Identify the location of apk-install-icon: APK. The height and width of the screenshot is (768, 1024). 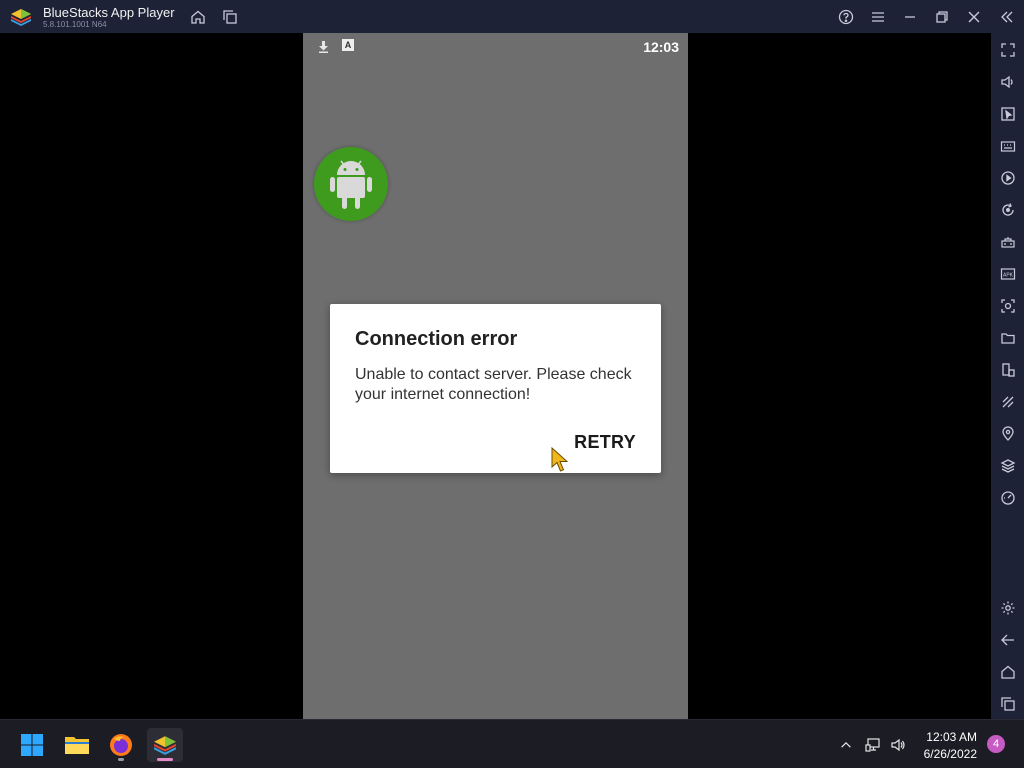
(1007, 273).